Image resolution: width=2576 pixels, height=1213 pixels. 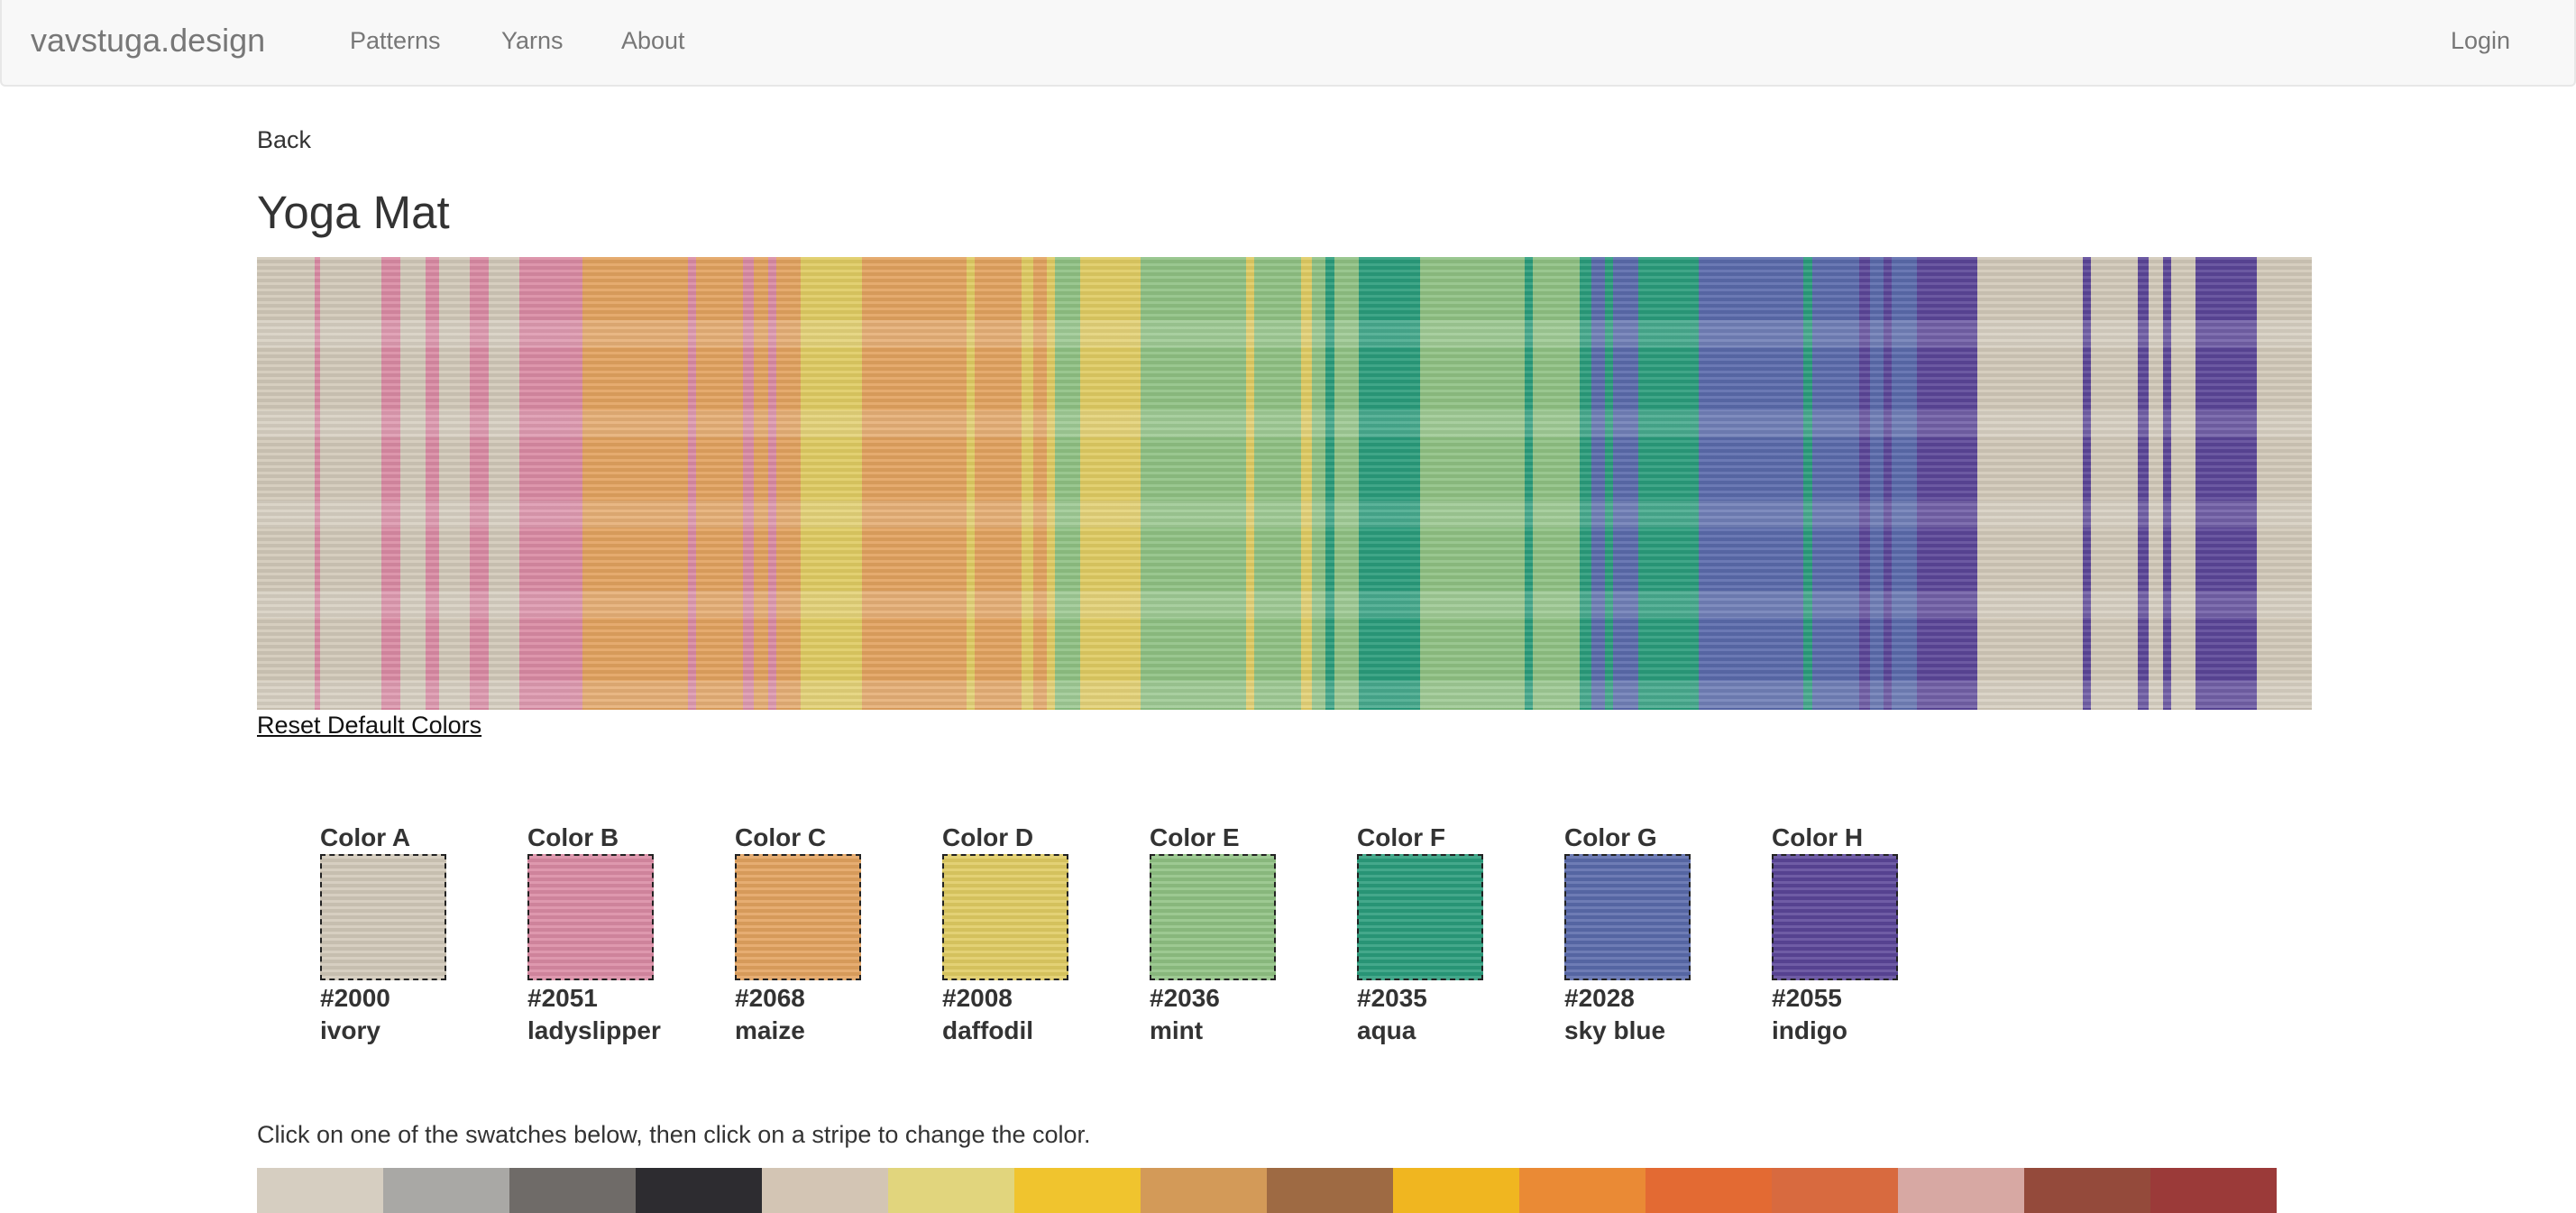 I want to click on color-swatch: Color C #2068 maize, so click(x=825, y=934).